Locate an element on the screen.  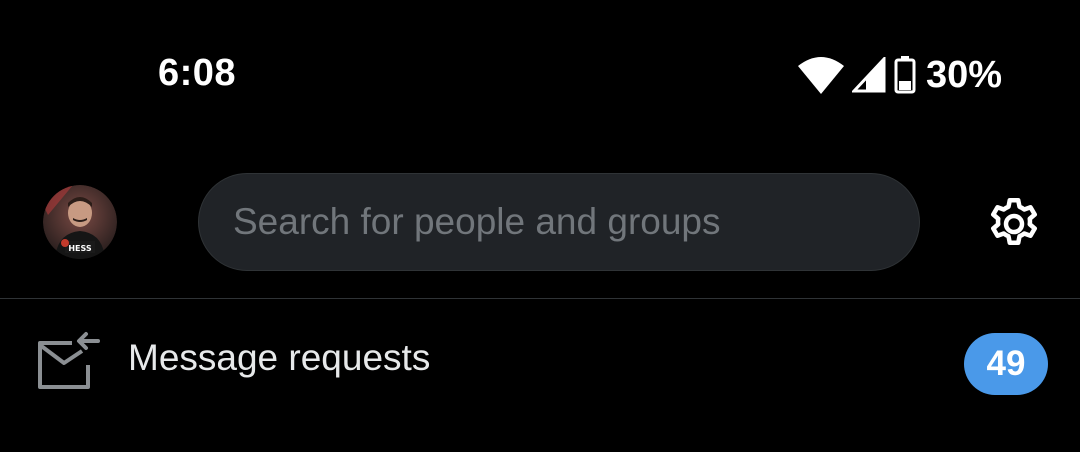
requests-count-badge: 49 is located at coordinates (1006, 364).